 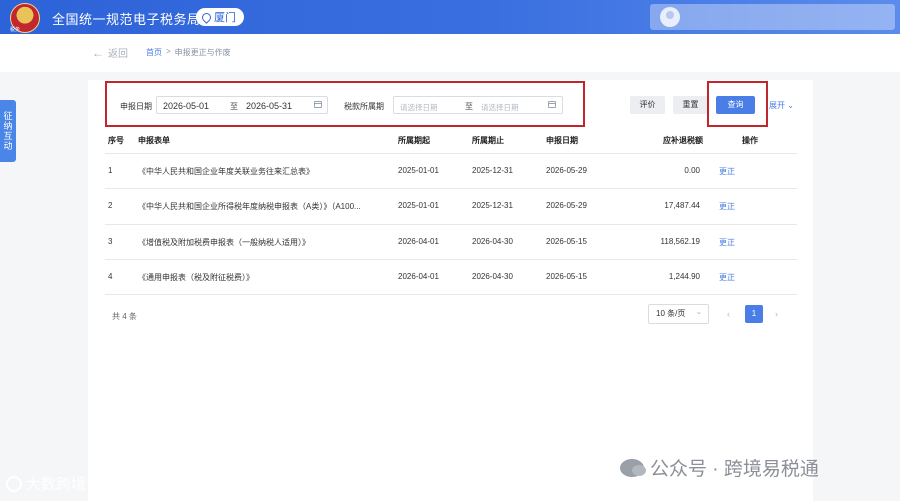 What do you see at coordinates (562, 140) in the screenshot?
I see `column-header-date: 申报日期` at bounding box center [562, 140].